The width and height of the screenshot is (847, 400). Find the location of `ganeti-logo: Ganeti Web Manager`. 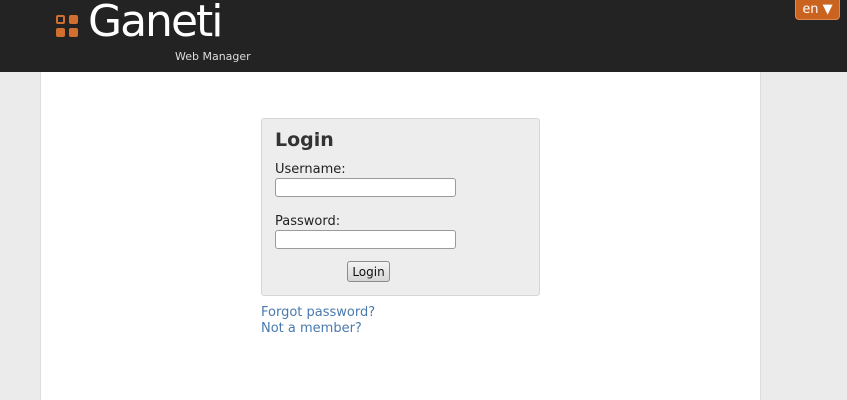

ganeti-logo: Ganeti Web Manager is located at coordinates (156, 33).